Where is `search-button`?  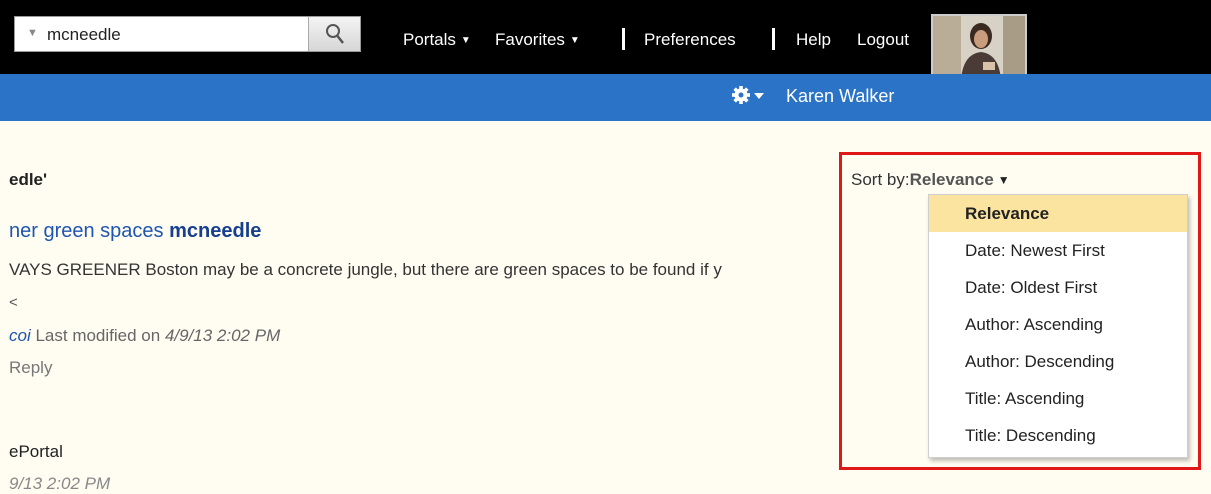 search-button is located at coordinates (334, 34).